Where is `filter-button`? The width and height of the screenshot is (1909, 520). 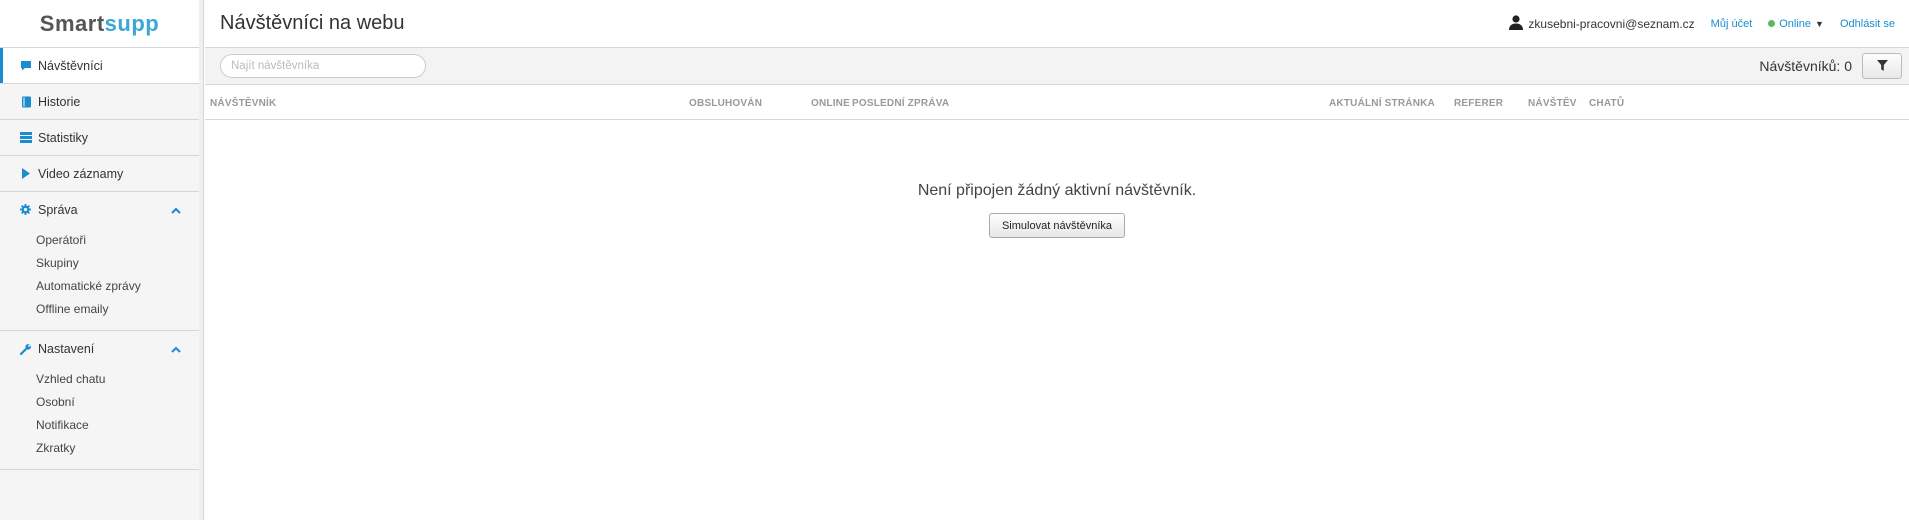 filter-button is located at coordinates (1882, 66).